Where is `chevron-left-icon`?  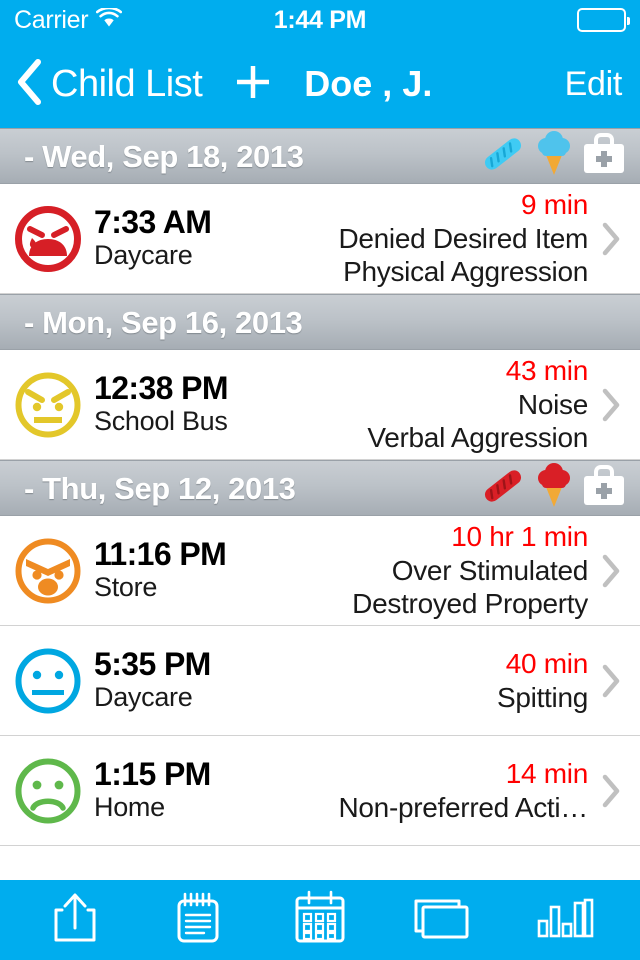
chevron-left-icon is located at coordinates (29, 84).